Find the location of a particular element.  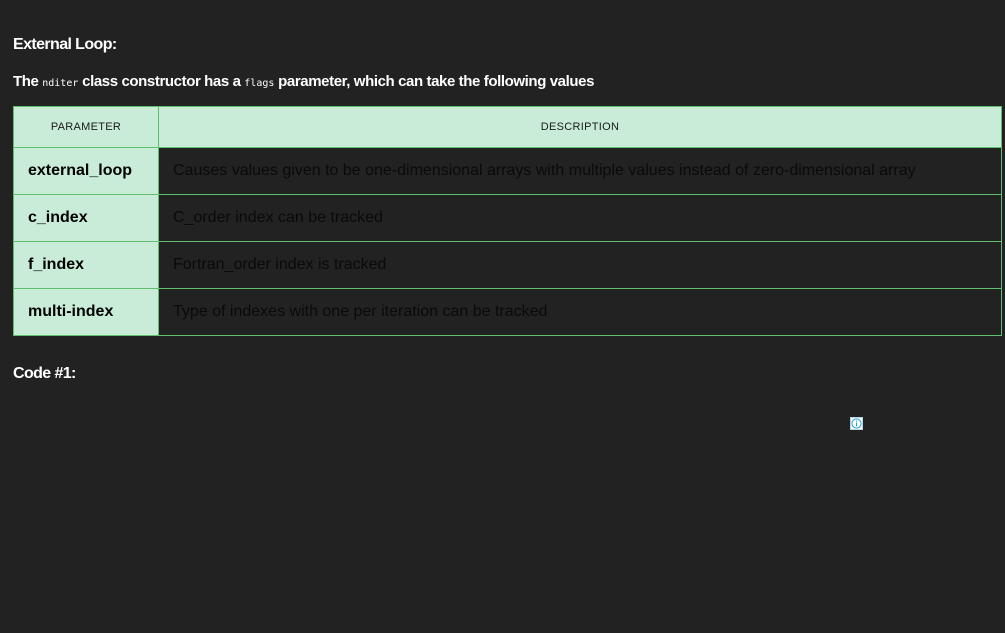

param-cell: external_loop is located at coordinates (86, 171).